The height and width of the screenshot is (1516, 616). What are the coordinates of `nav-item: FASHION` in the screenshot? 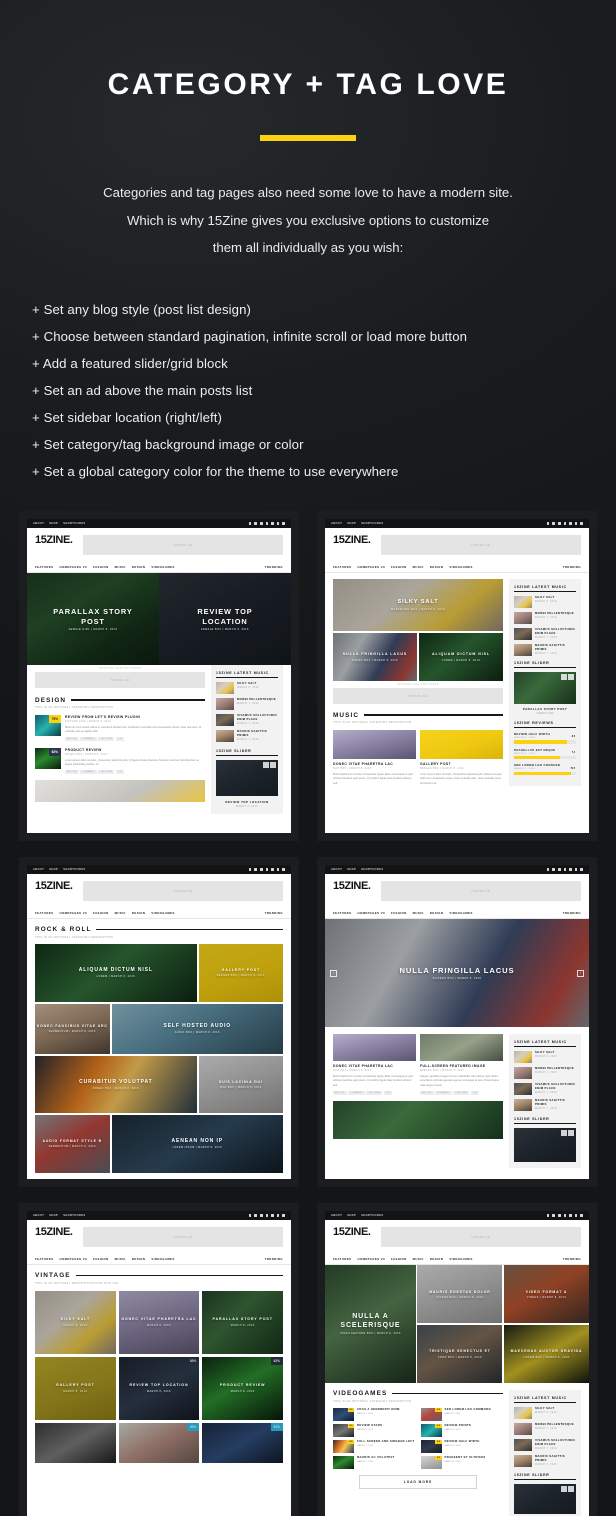 It's located at (399, 913).